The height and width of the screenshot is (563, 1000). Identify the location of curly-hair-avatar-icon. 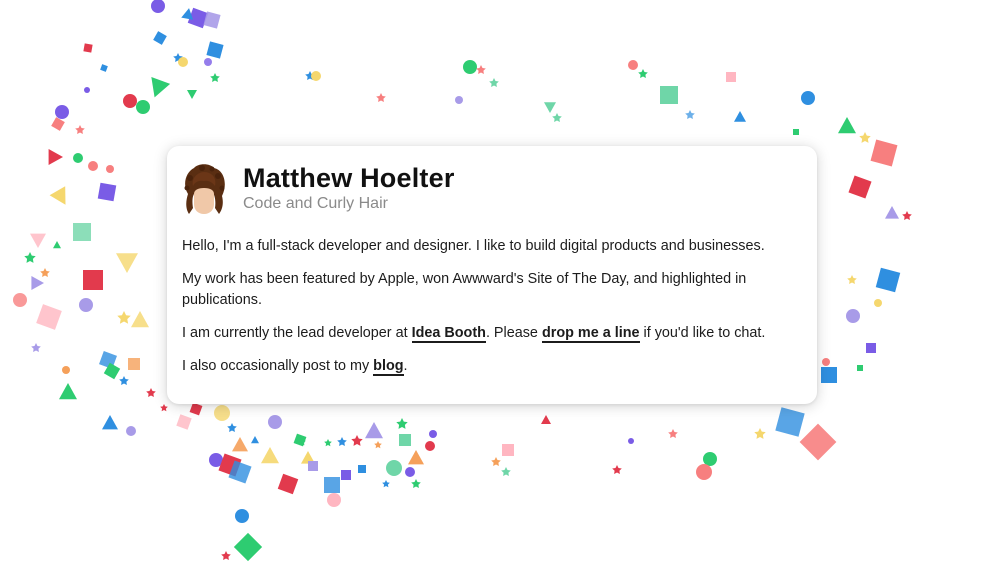
(204, 189).